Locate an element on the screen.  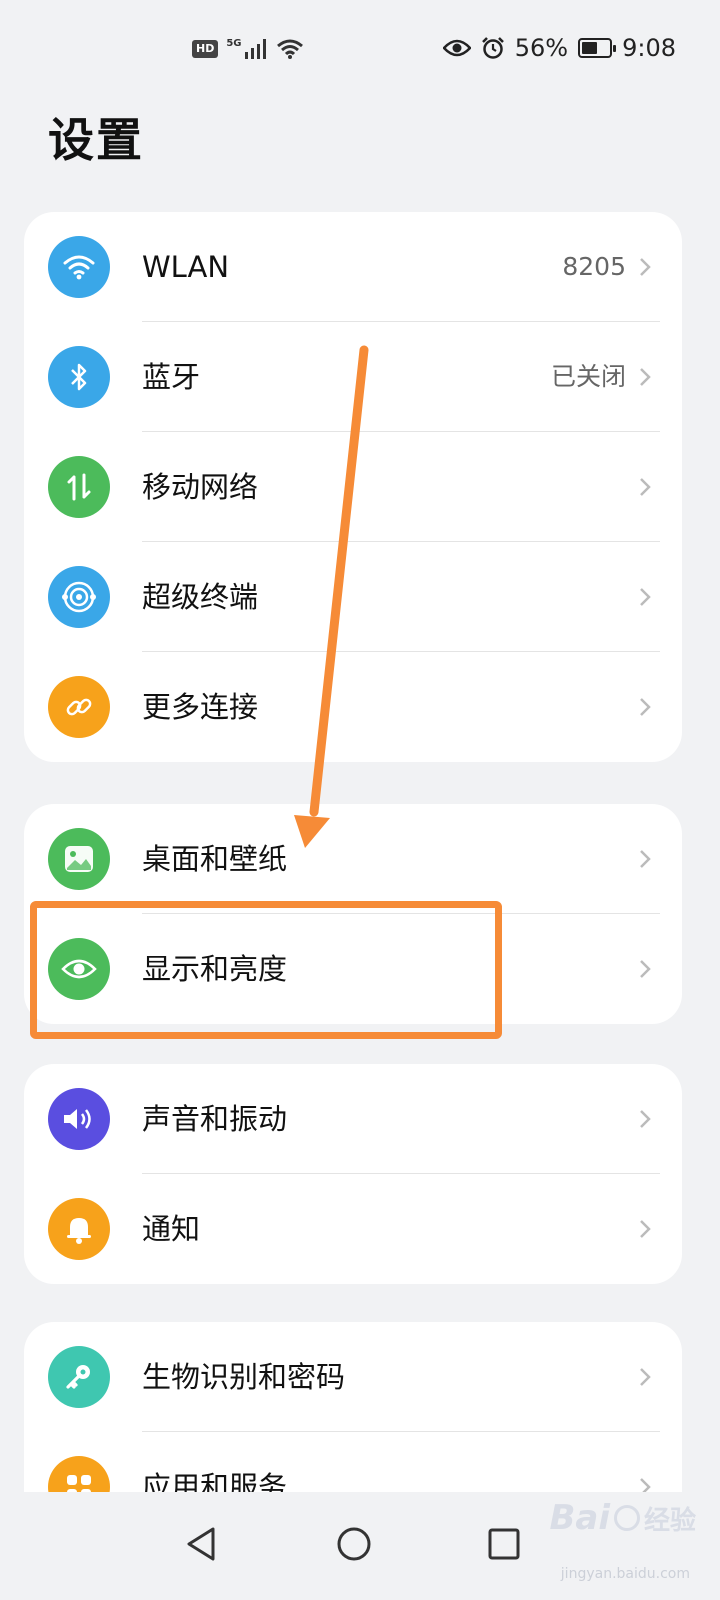
wallpaper-icon is located at coordinates (79, 859).